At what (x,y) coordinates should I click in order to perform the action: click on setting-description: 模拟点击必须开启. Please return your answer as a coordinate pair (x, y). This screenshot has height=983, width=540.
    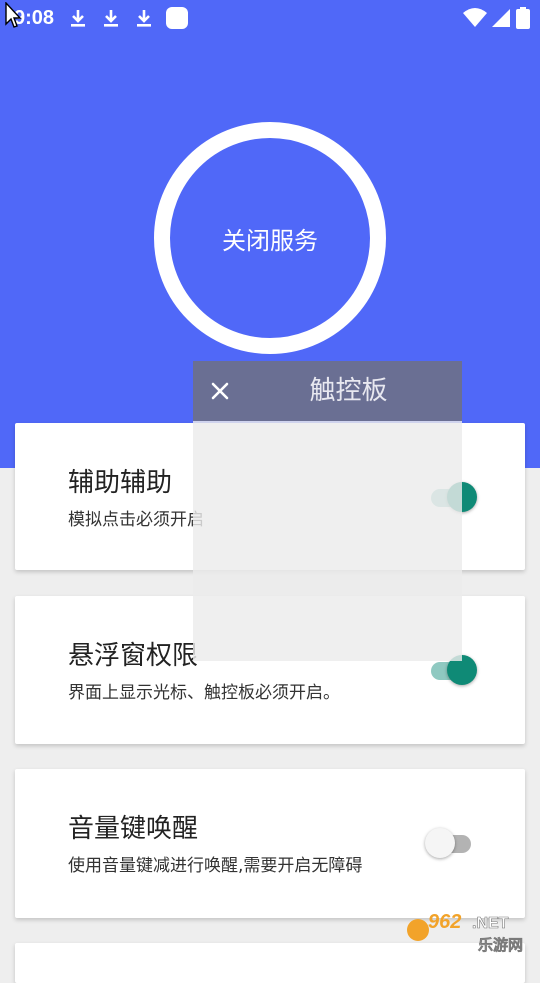
    Looking at the image, I should click on (136, 520).